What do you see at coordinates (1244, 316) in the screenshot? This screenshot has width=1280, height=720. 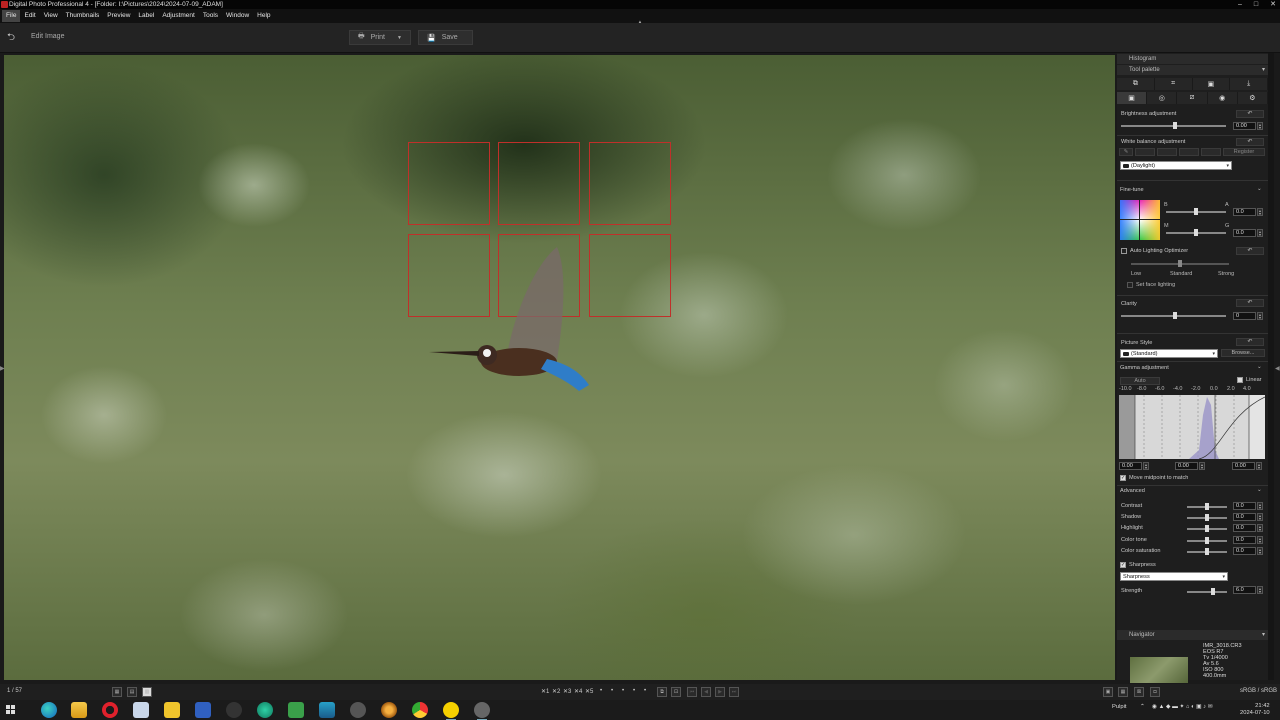 I see `clarity-value-field: 0` at bounding box center [1244, 316].